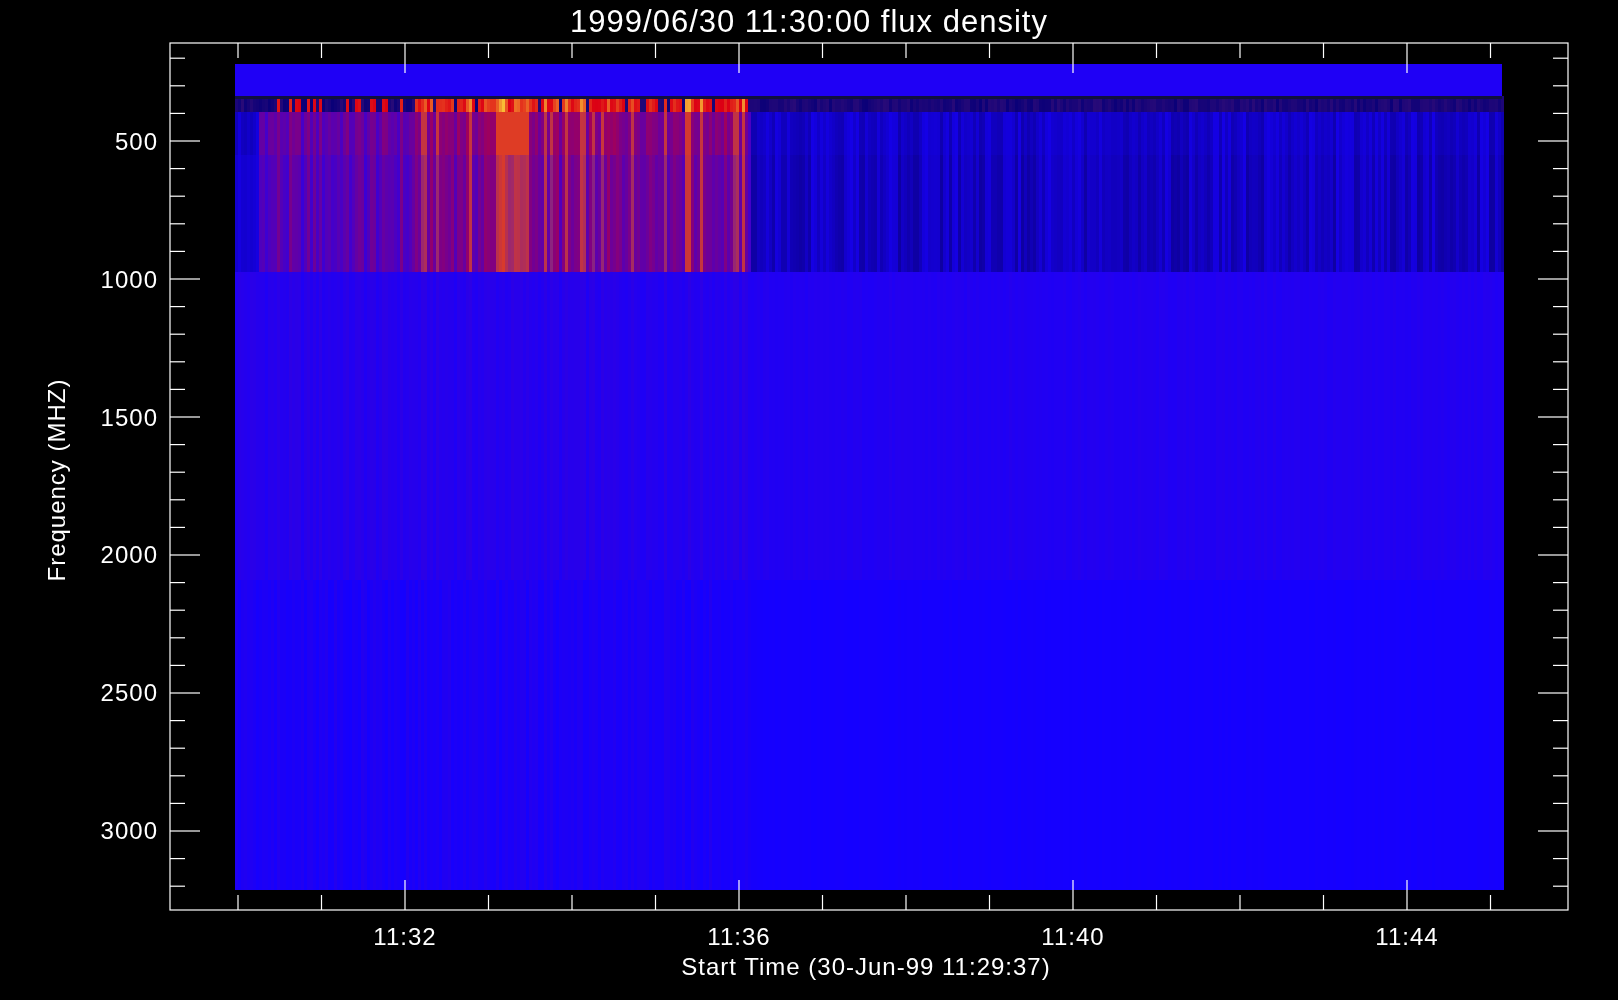  What do you see at coordinates (129, 830) in the screenshot?
I see `tick-label: 3000` at bounding box center [129, 830].